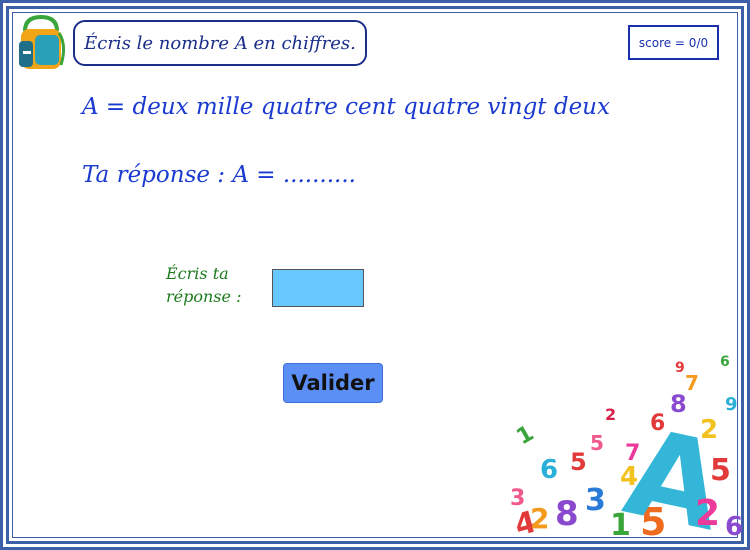 This screenshot has height=550, width=750. Describe the element at coordinates (692, 383) in the screenshot. I see `svg-text: 7` at that location.